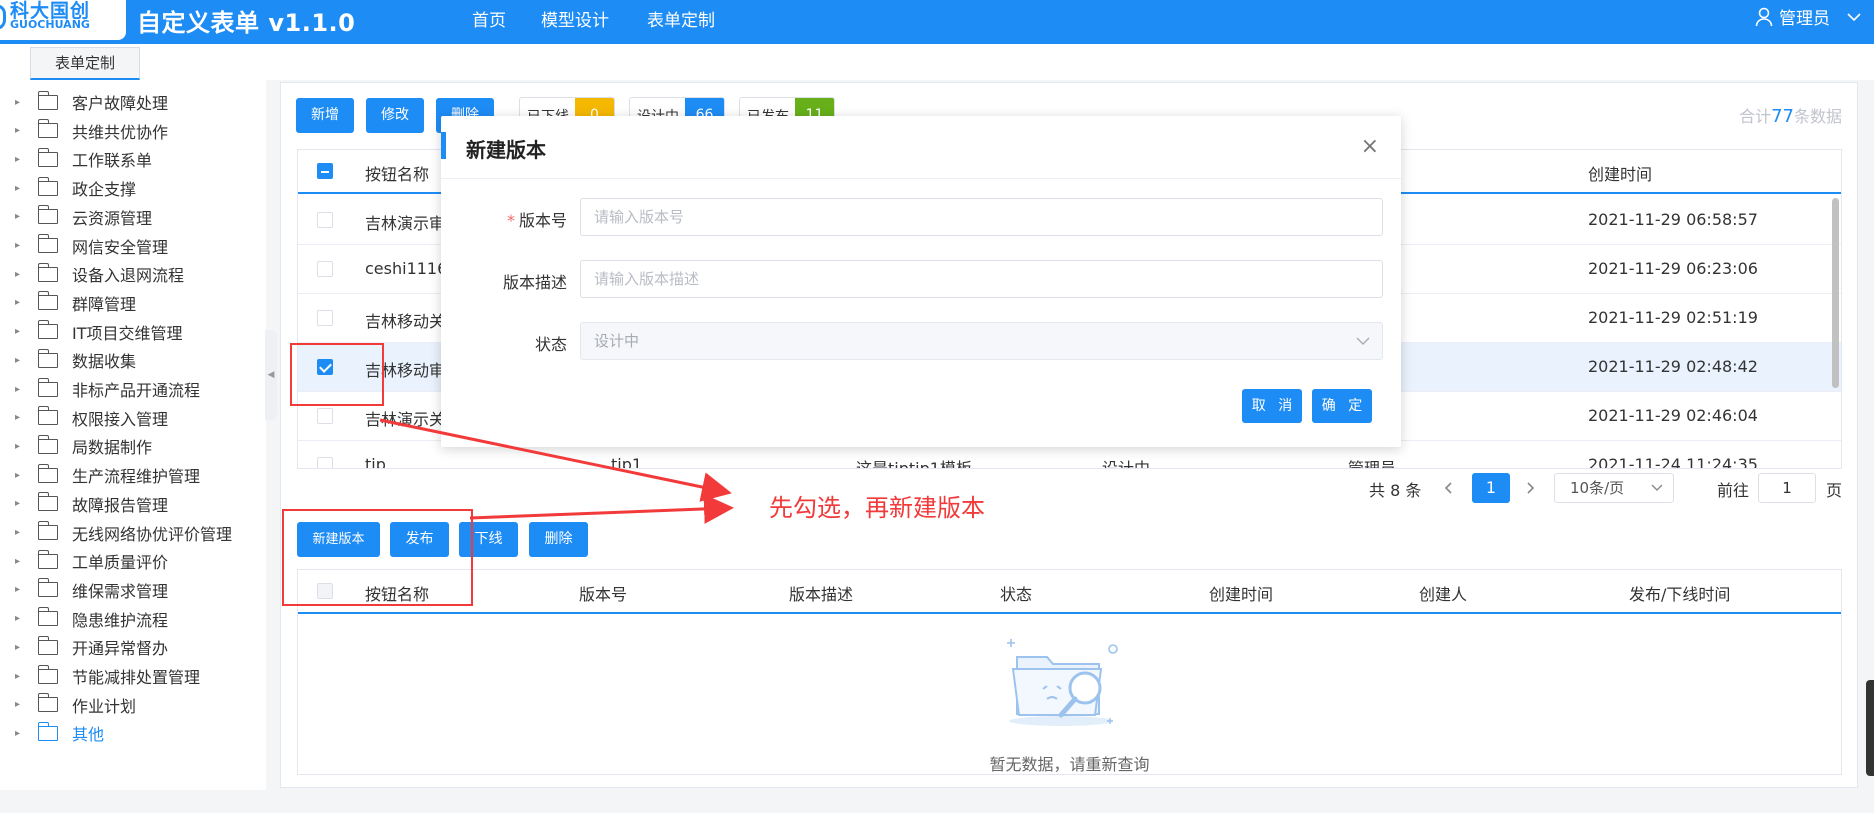 The height and width of the screenshot is (813, 1874). Describe the element at coordinates (601, 508) in the screenshot. I see `arrow-from-button` at that location.